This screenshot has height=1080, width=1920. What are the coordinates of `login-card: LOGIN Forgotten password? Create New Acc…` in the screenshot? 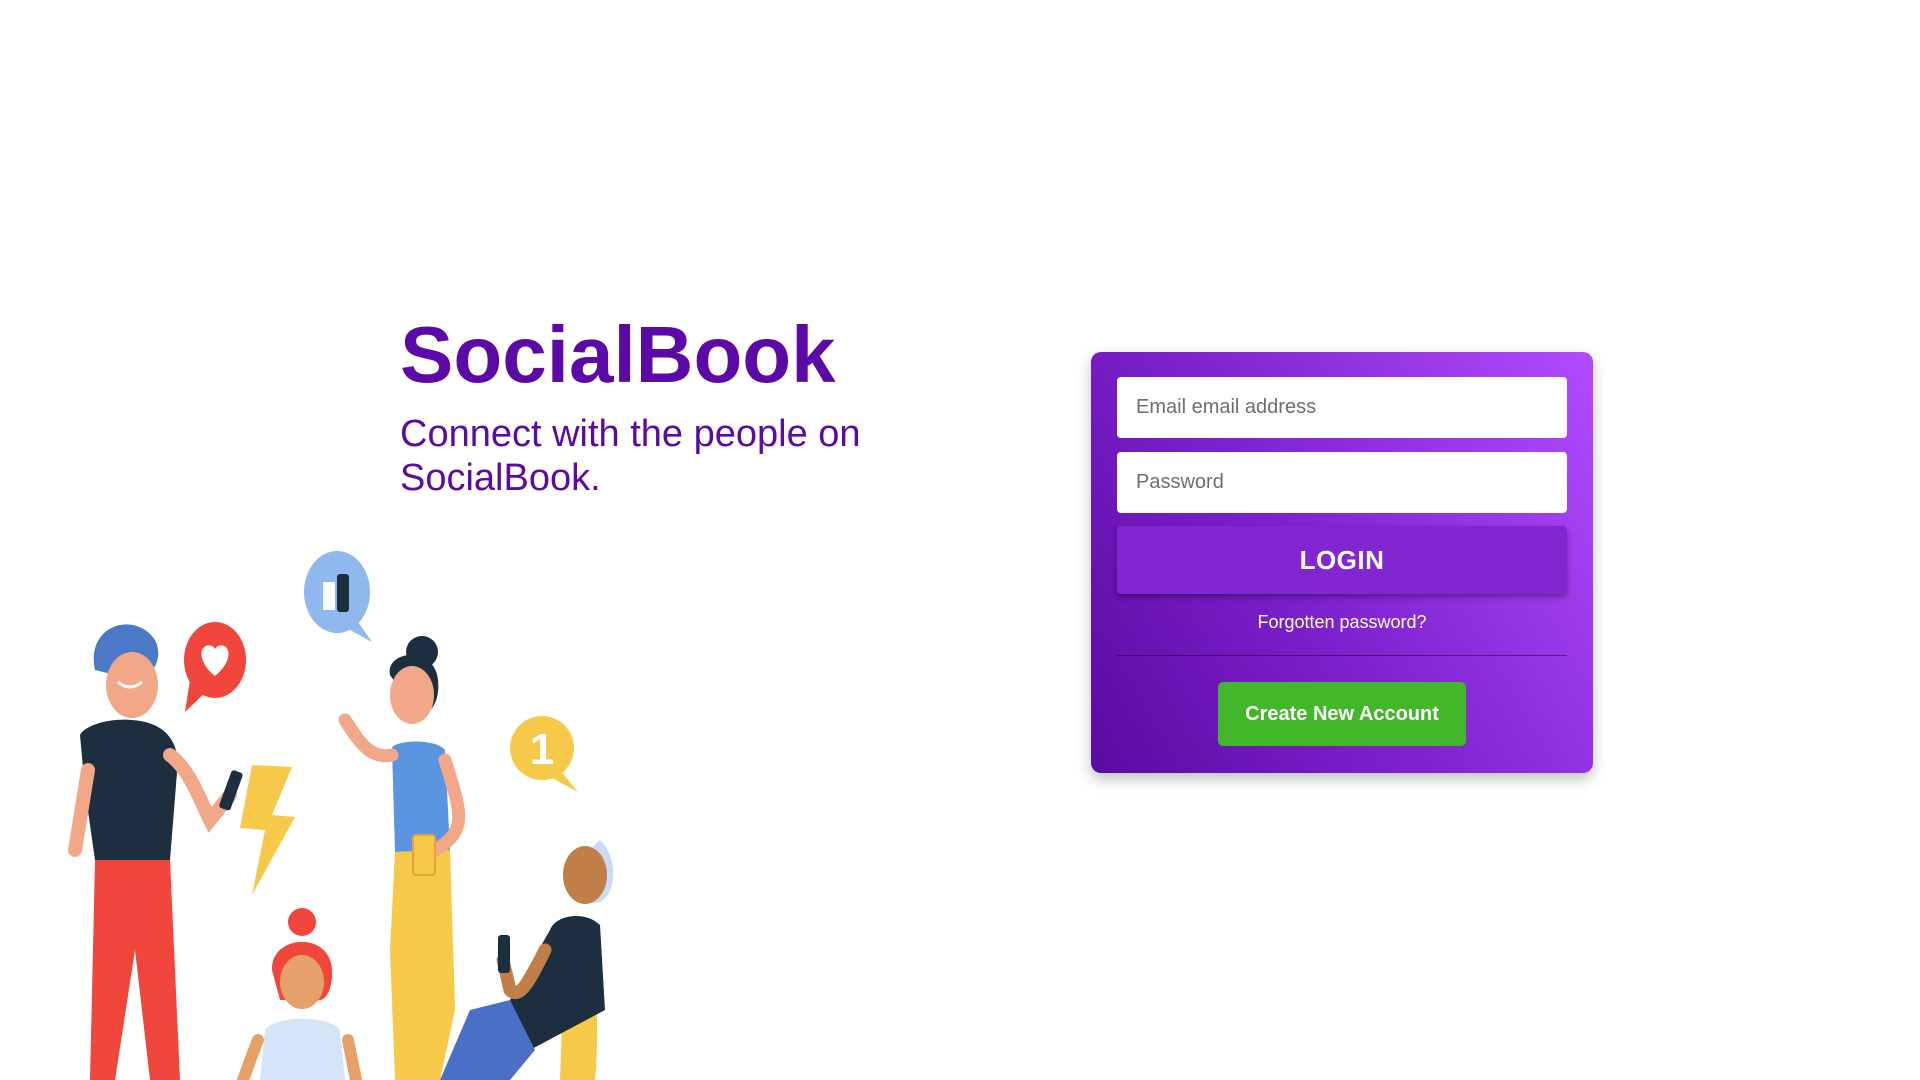 It's located at (1342, 562).